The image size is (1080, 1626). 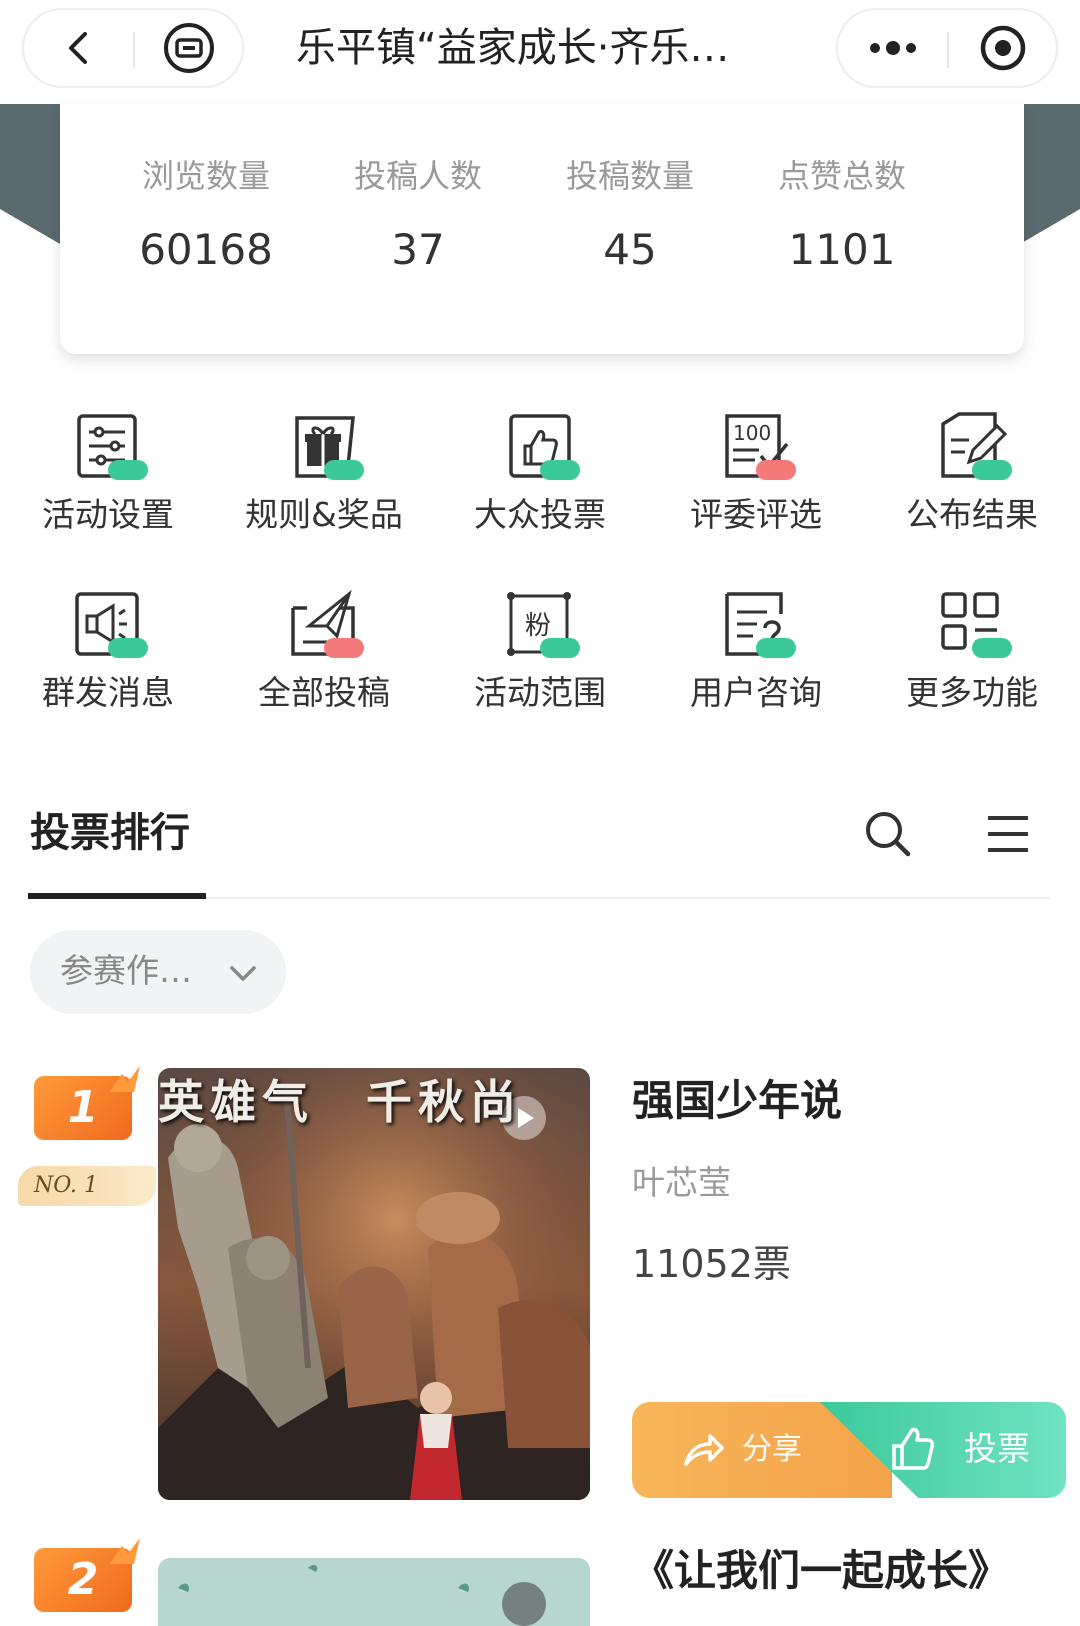 I want to click on func-user-inquiry: 用户咨询, so click(x=756, y=658).